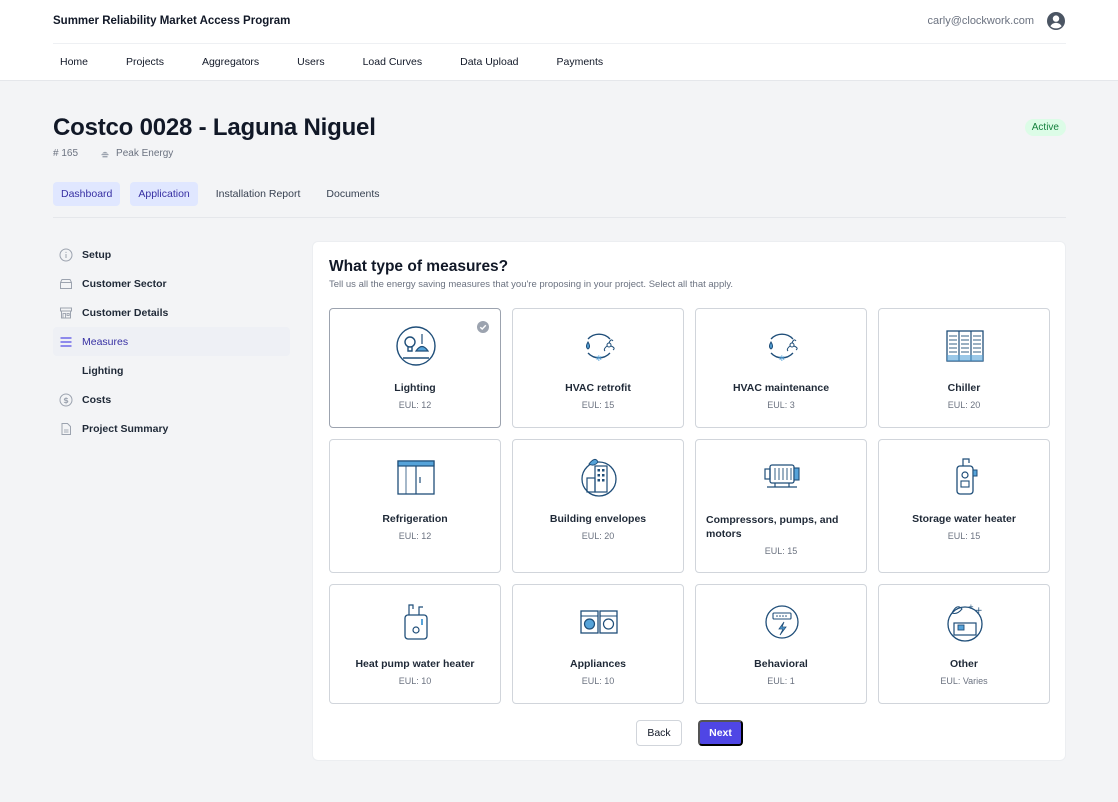  What do you see at coordinates (415, 519) in the screenshot?
I see `tile-label: Refrigeration` at bounding box center [415, 519].